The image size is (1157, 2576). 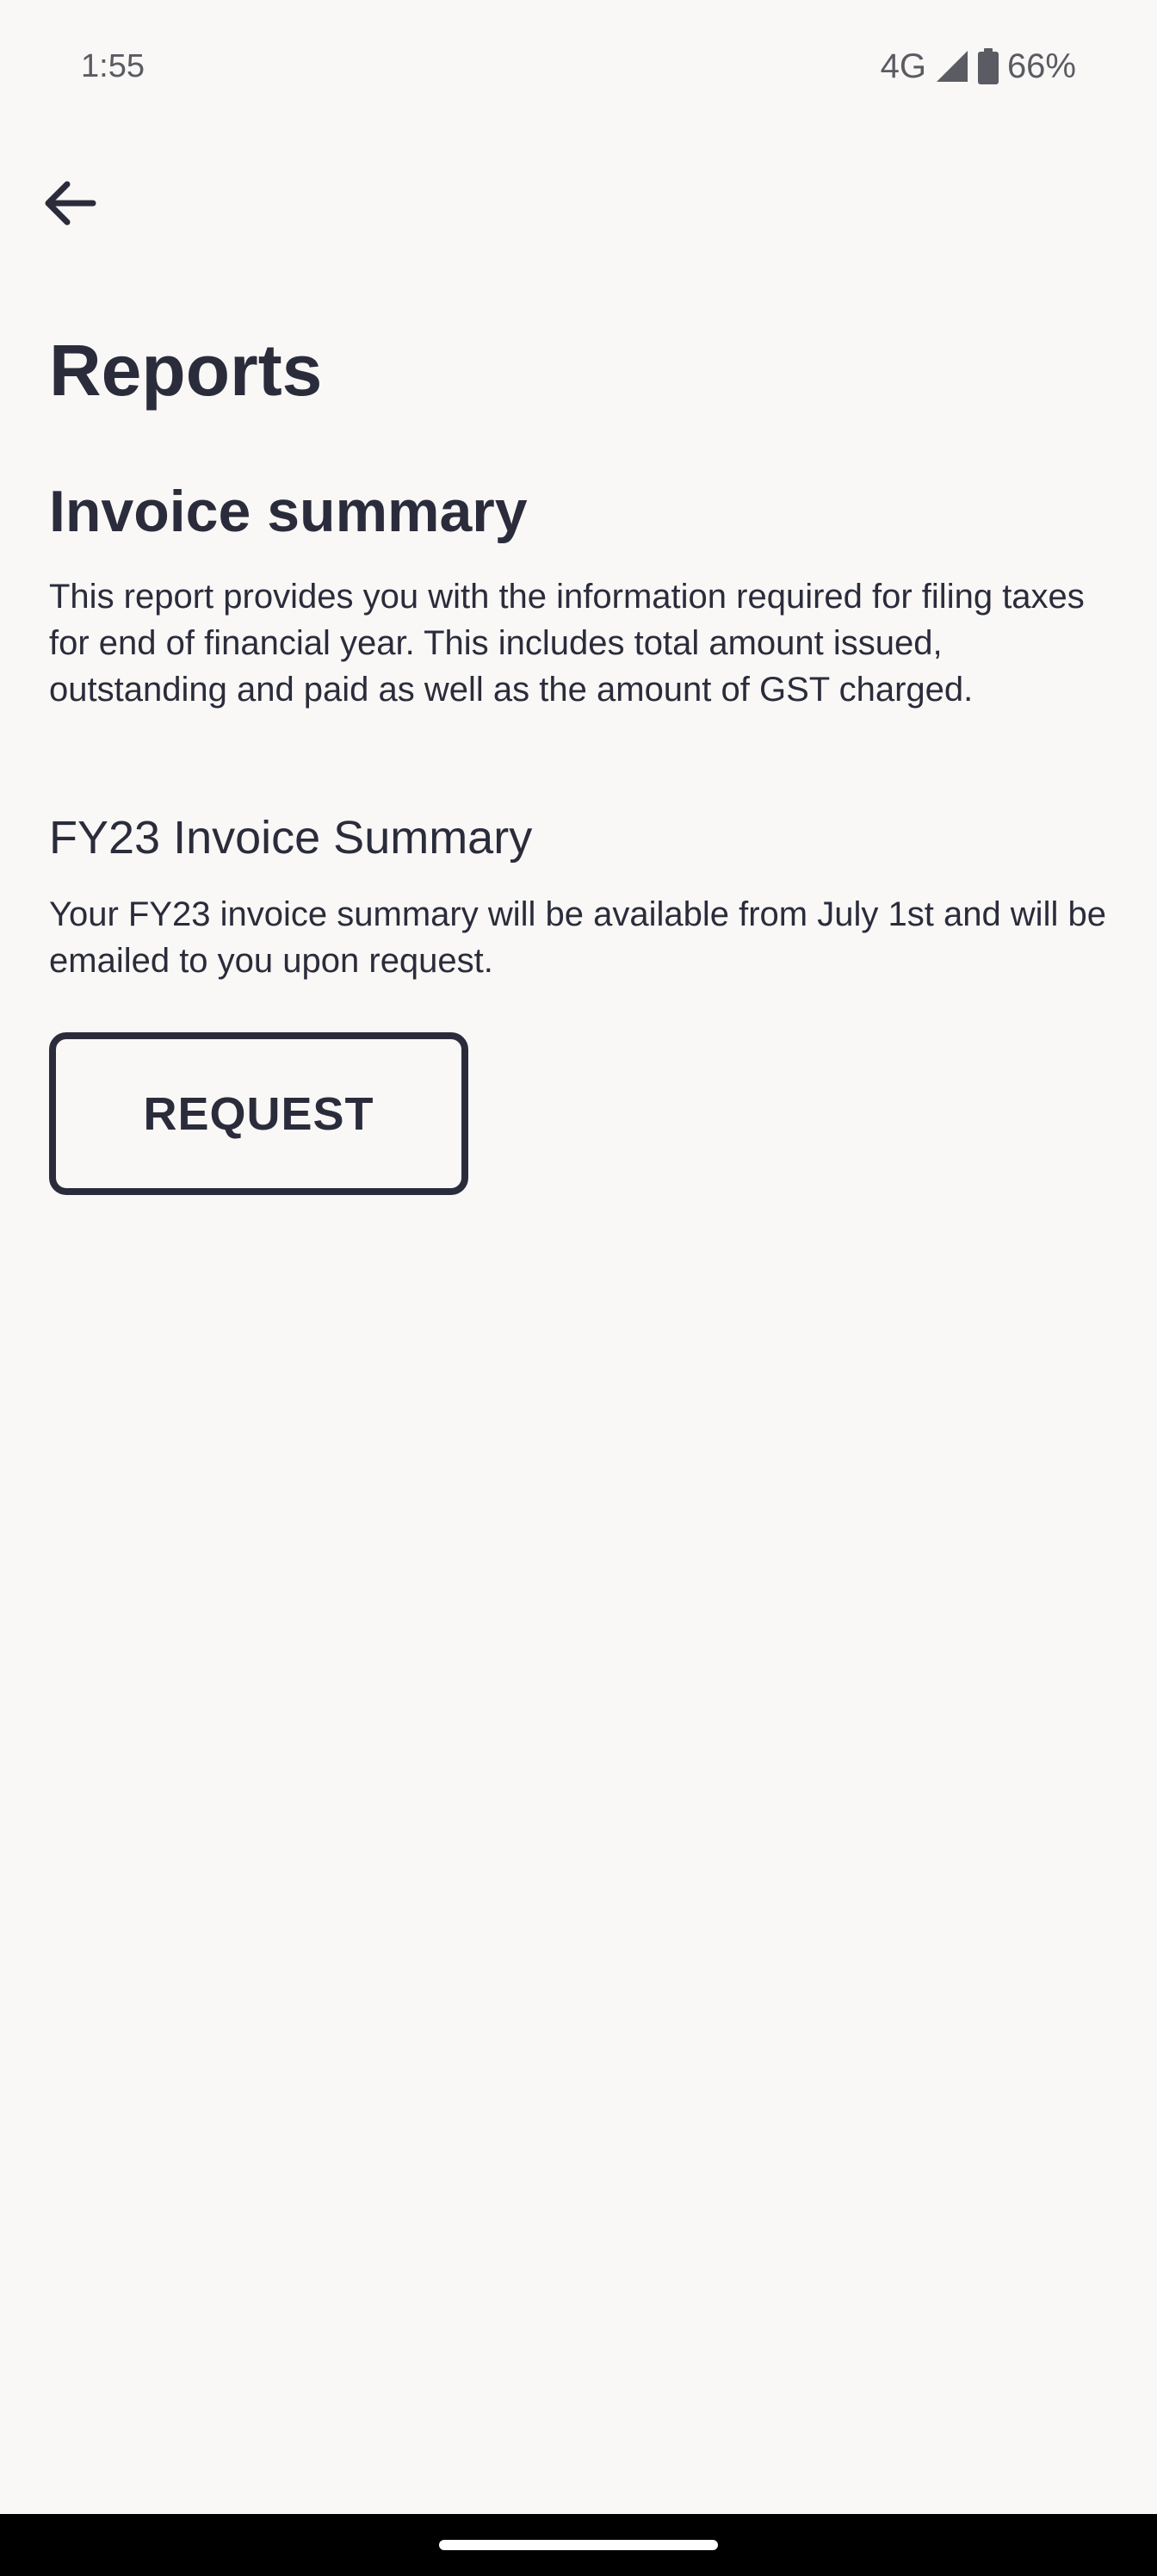 I want to click on page-title: Reports, so click(x=186, y=370).